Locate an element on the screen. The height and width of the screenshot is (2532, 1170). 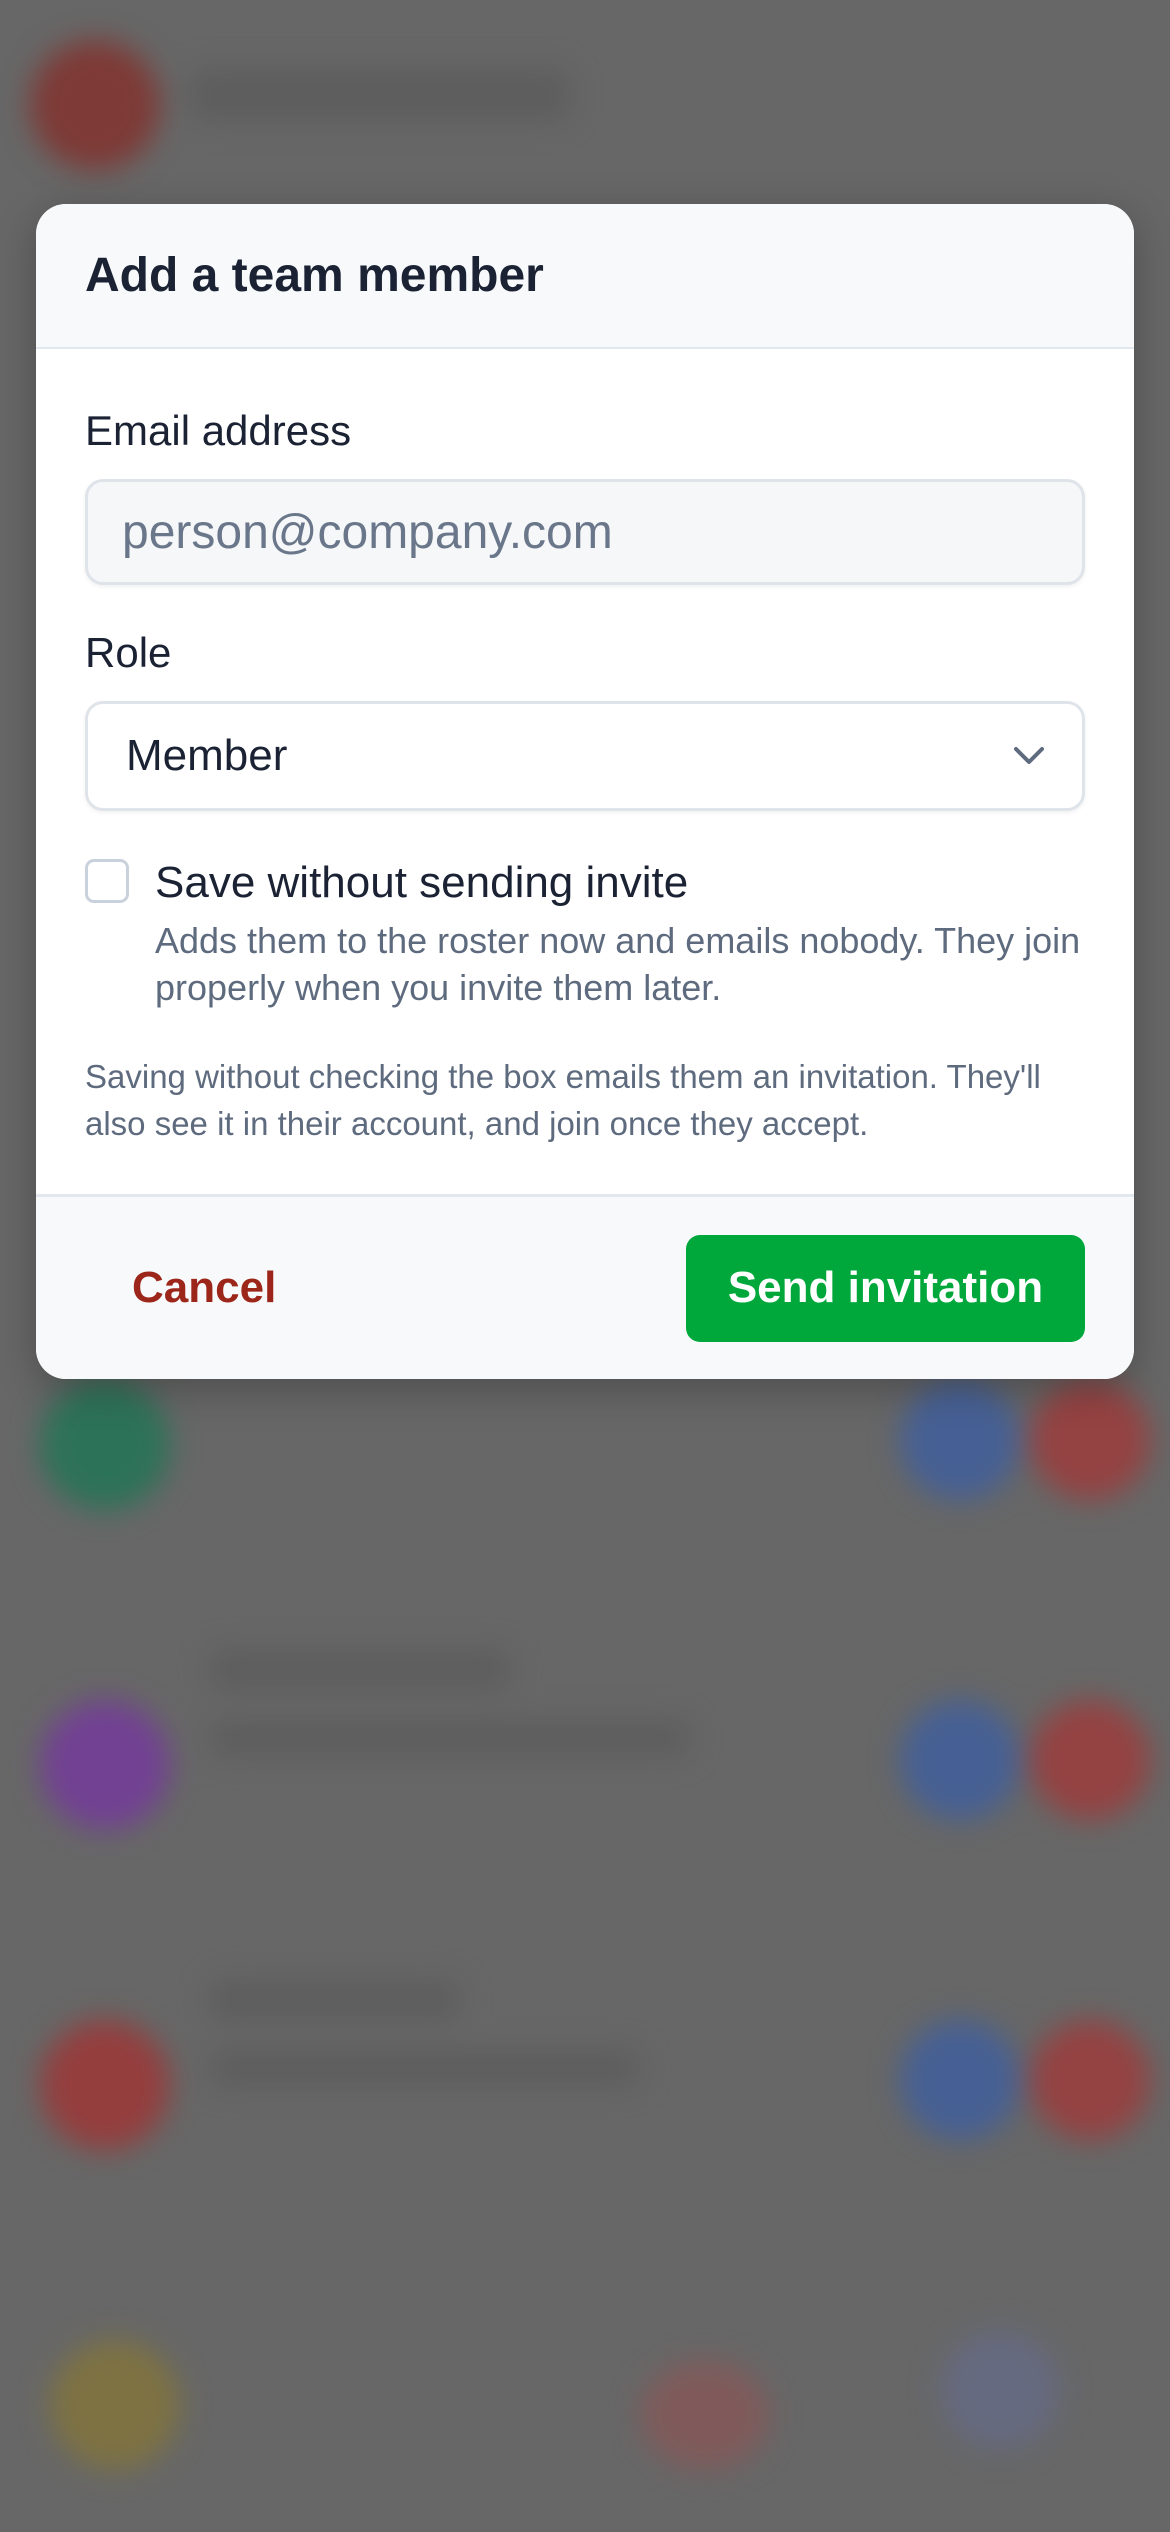
send-invitation-button: Send invitation is located at coordinates (885, 1288).